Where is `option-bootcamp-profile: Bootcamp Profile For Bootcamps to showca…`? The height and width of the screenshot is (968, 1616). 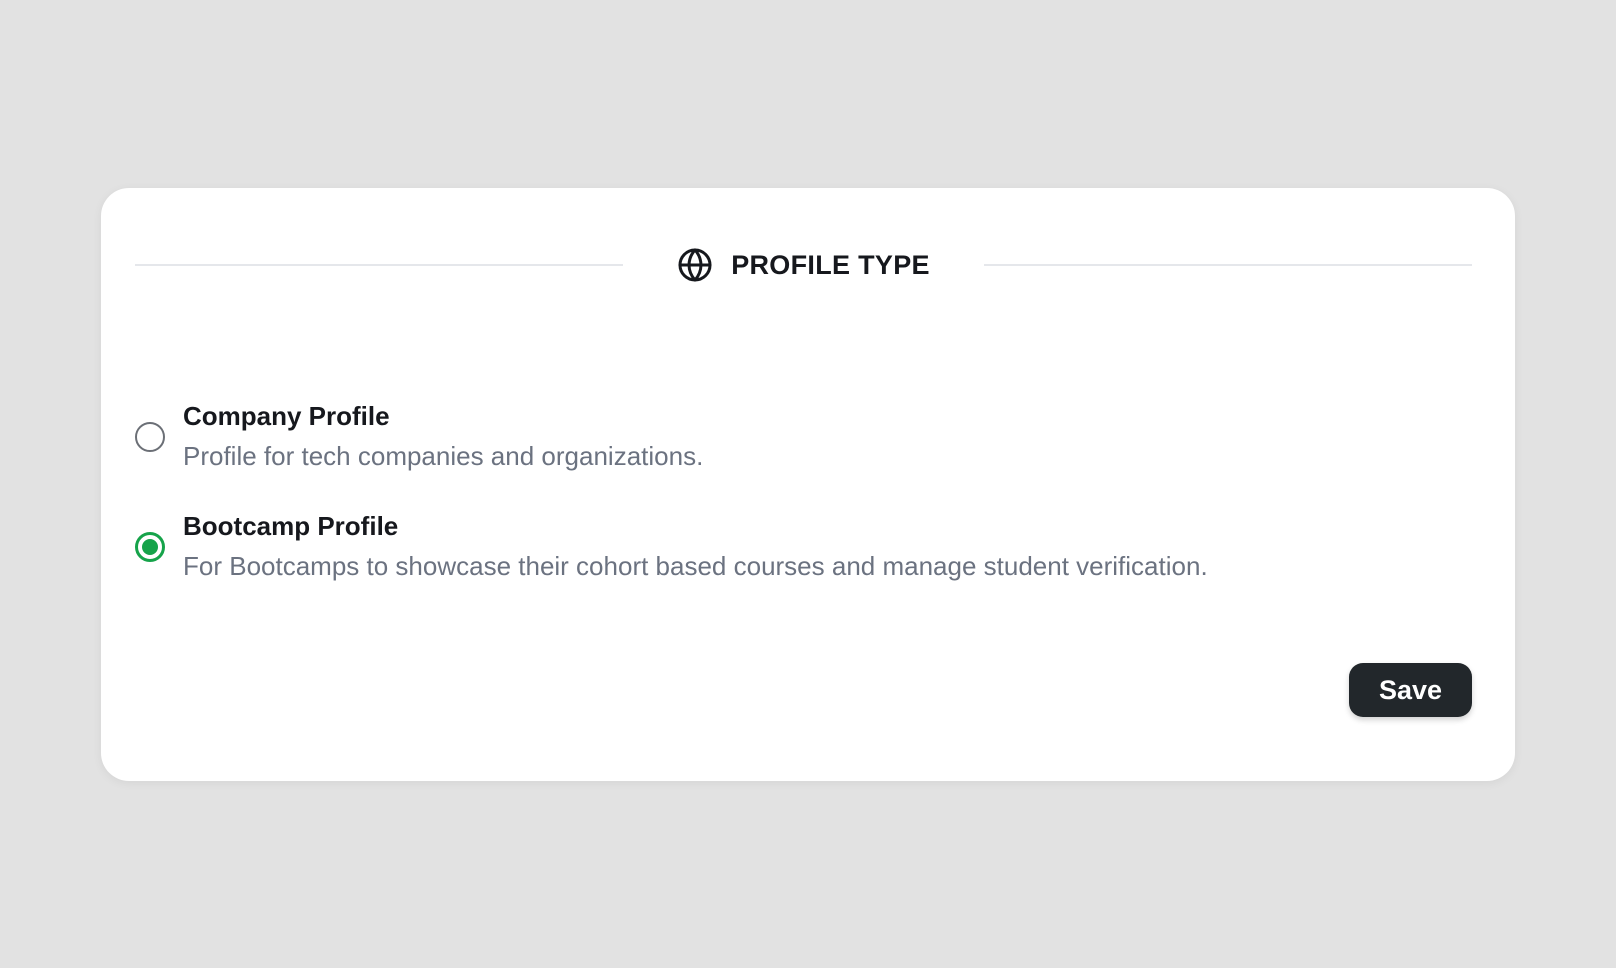
option-bootcamp-profile: Bootcamp Profile For Bootcamps to showca… is located at coordinates (805, 546).